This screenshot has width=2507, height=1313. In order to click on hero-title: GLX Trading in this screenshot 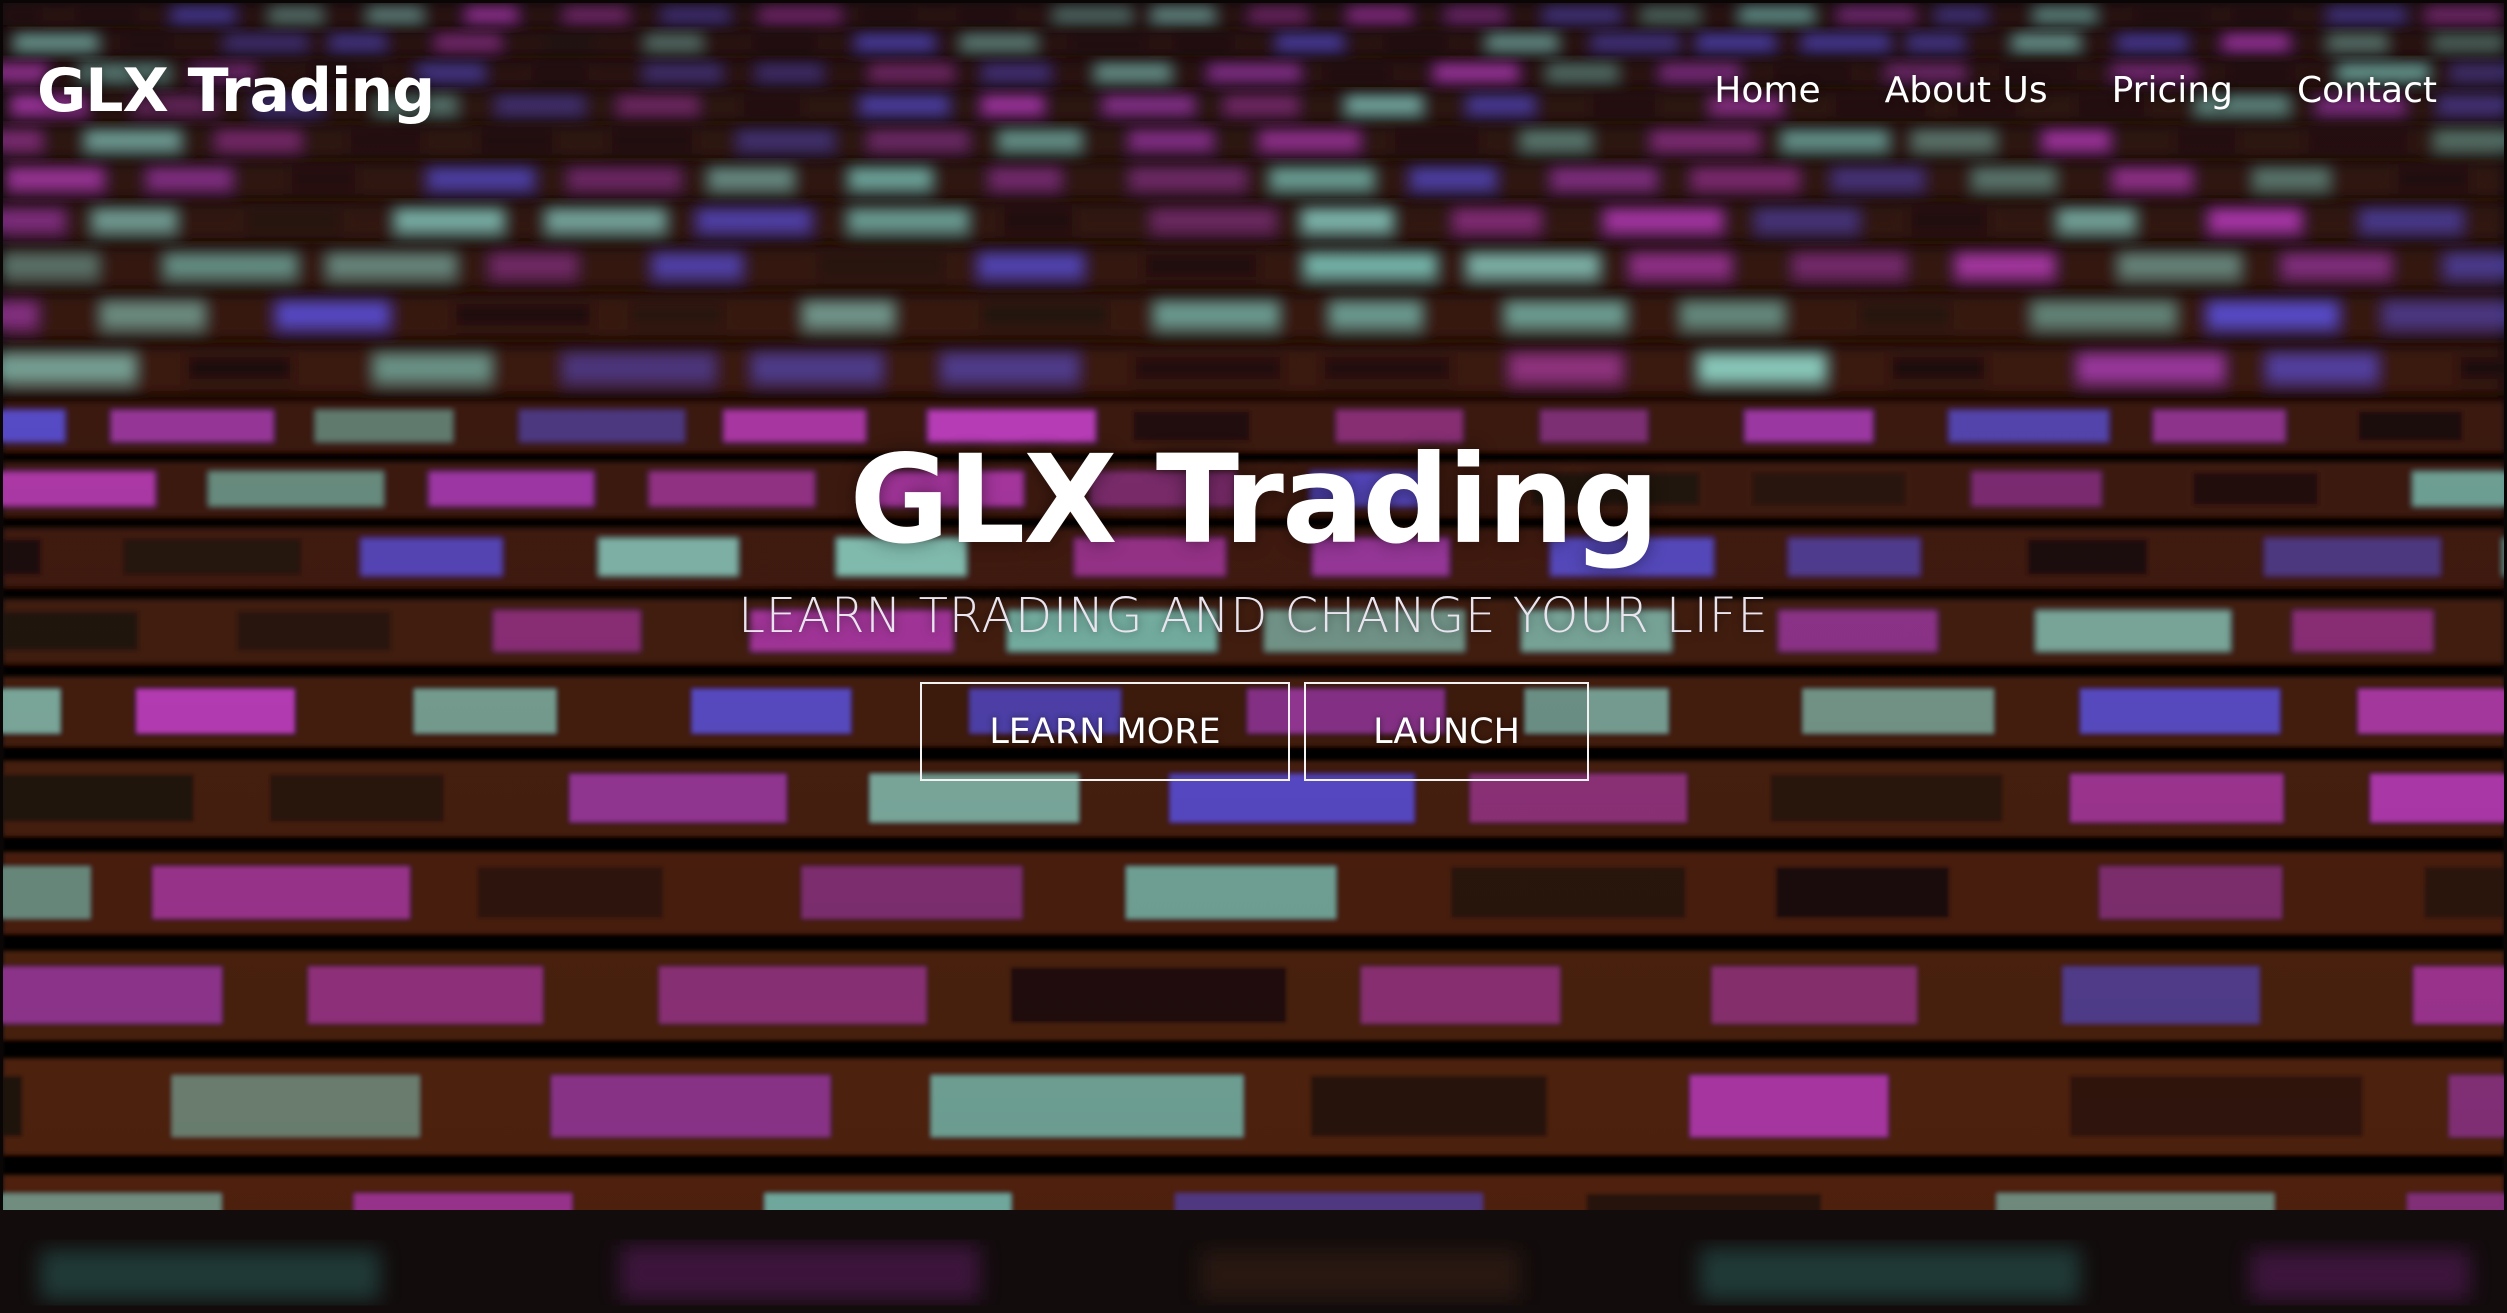, I will do `click(1254, 500)`.